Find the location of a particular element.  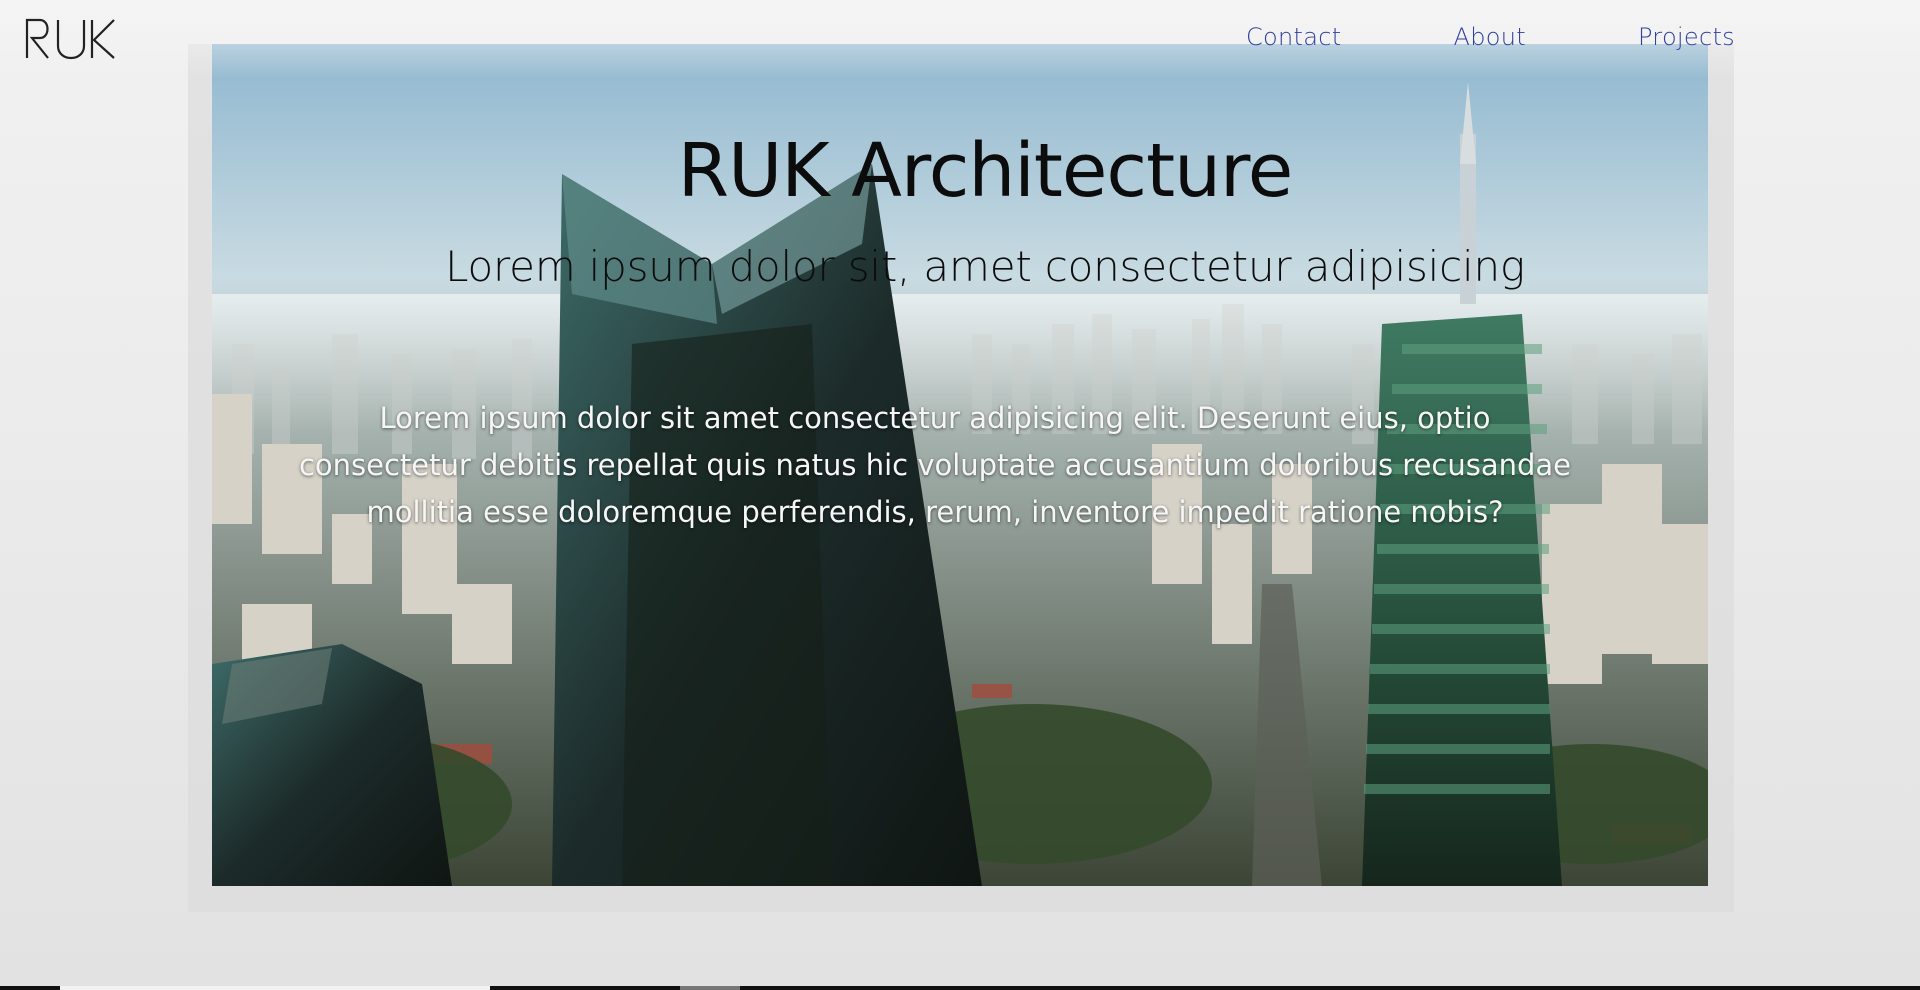

main-nav: Contact About Projects is located at coordinates (1490, 37).